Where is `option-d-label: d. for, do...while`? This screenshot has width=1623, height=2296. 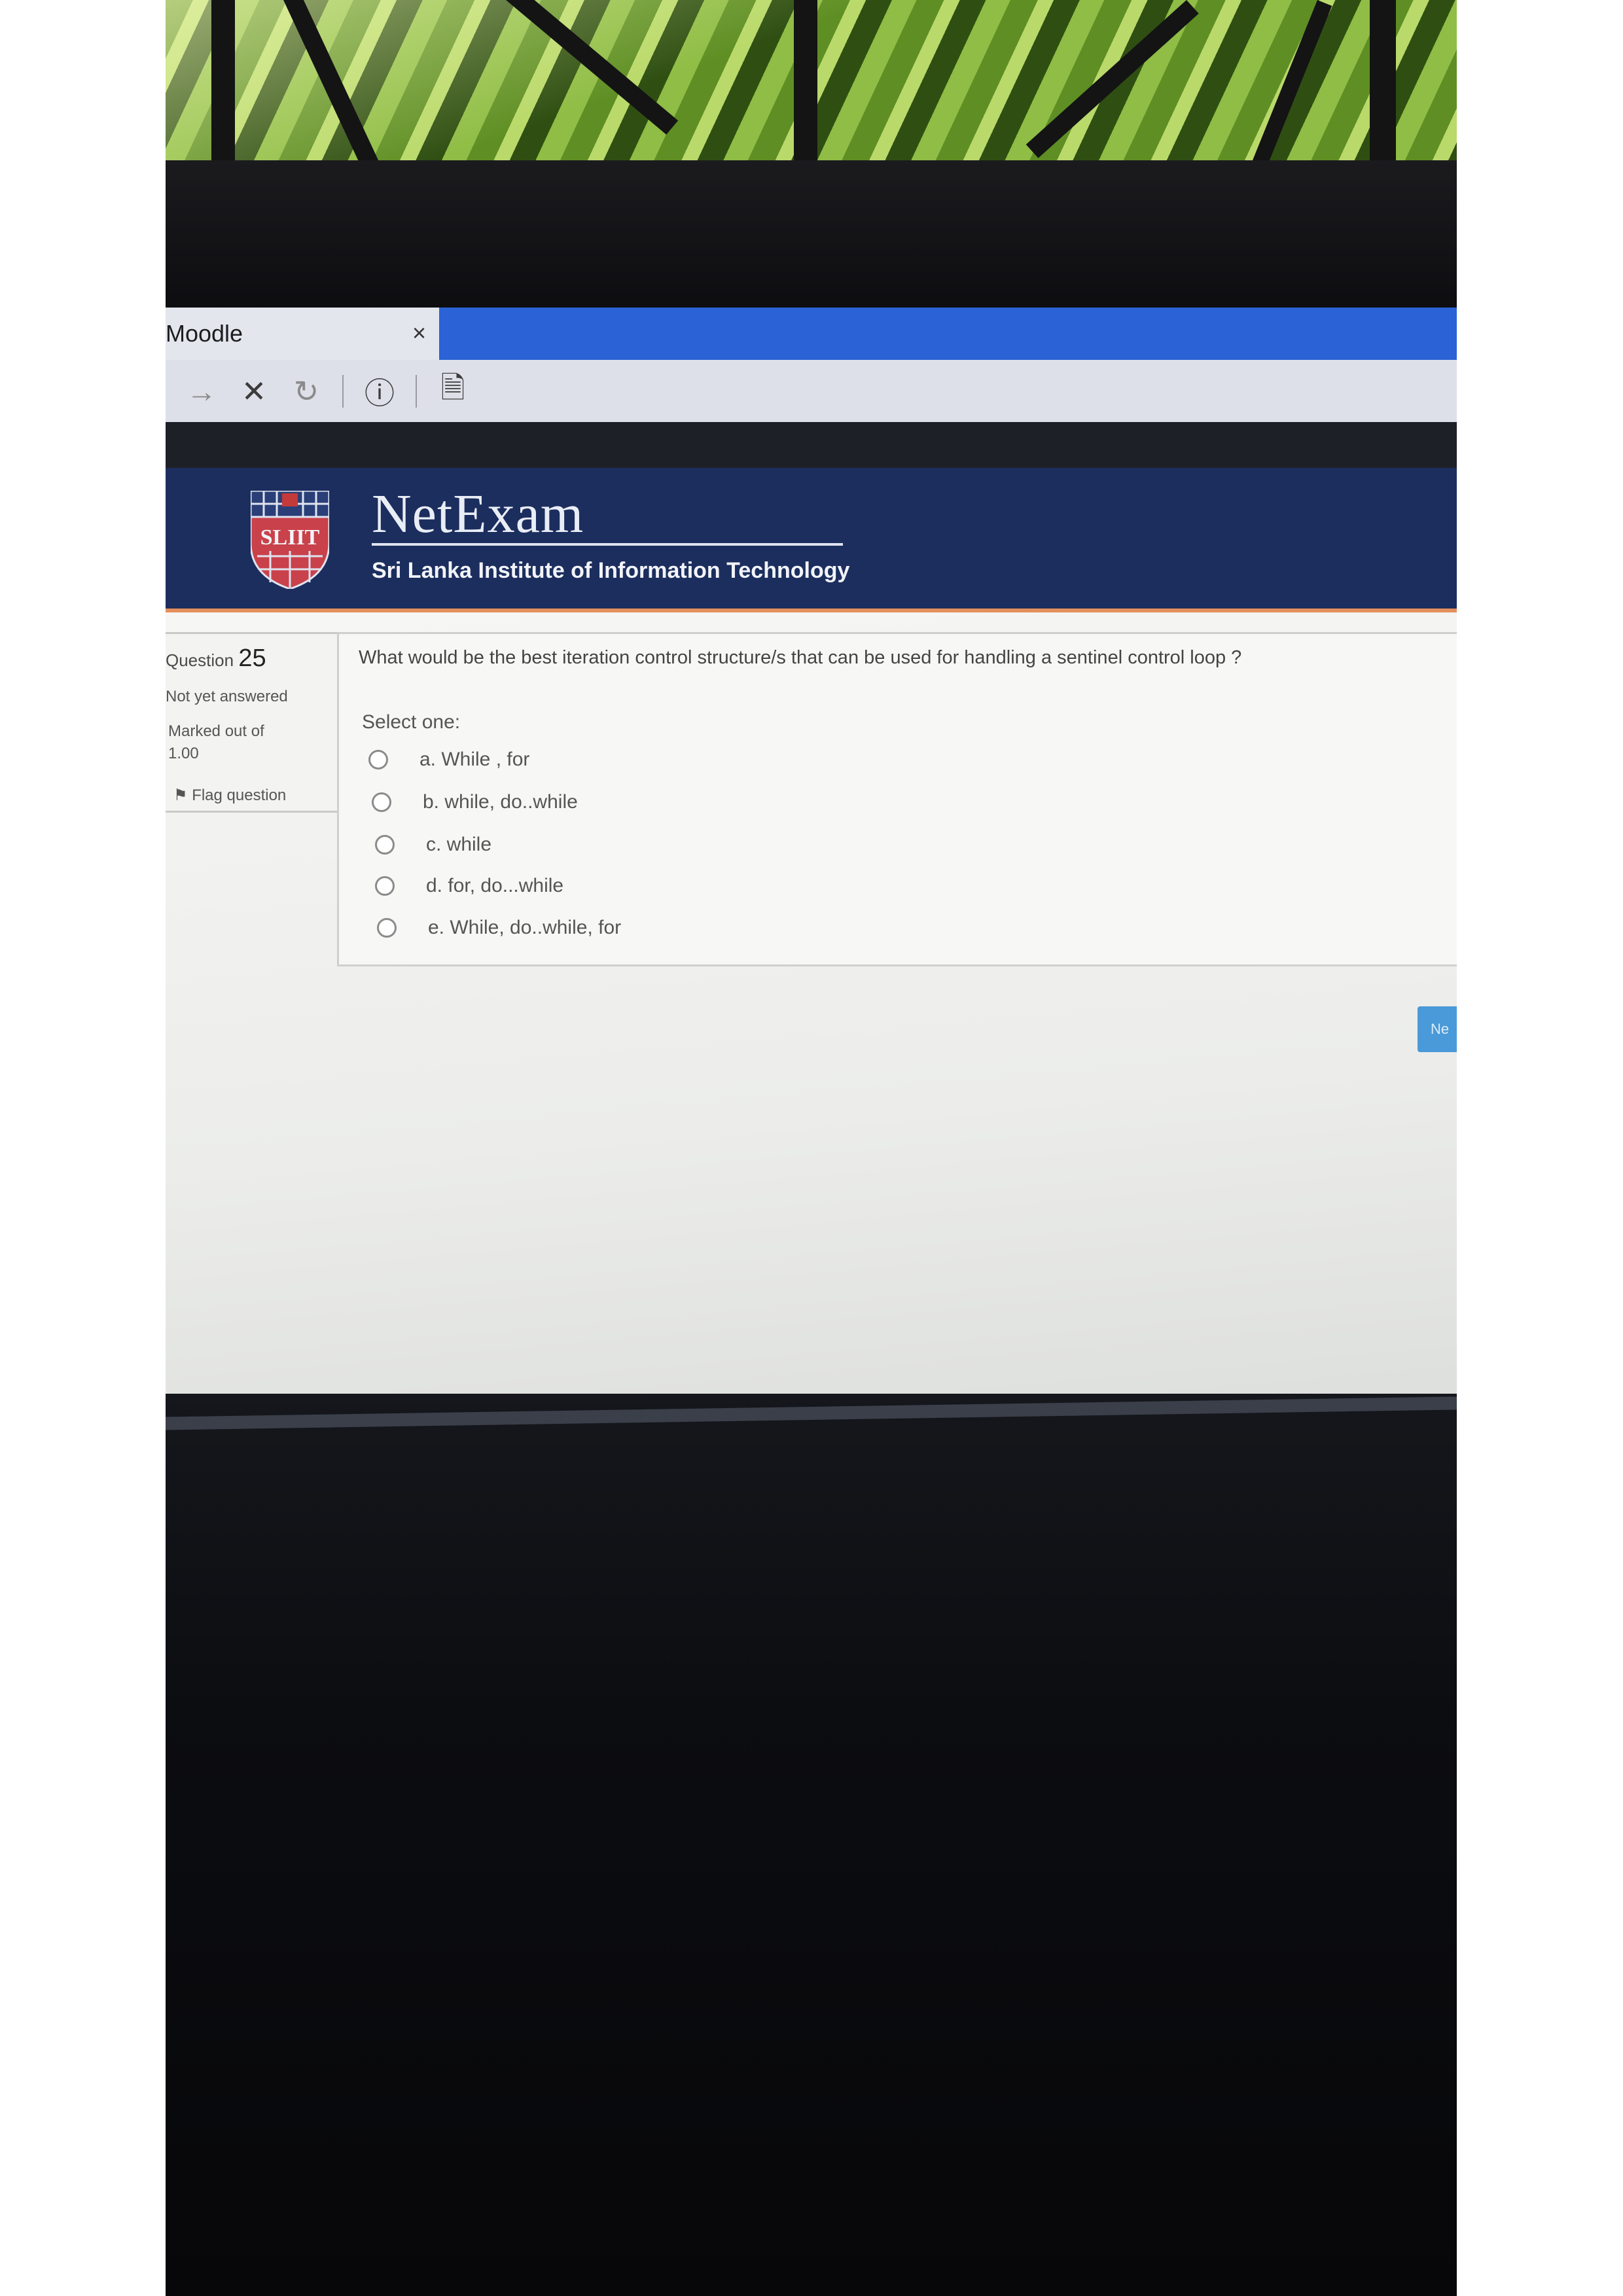 option-d-label: d. for, do...while is located at coordinates (495, 885).